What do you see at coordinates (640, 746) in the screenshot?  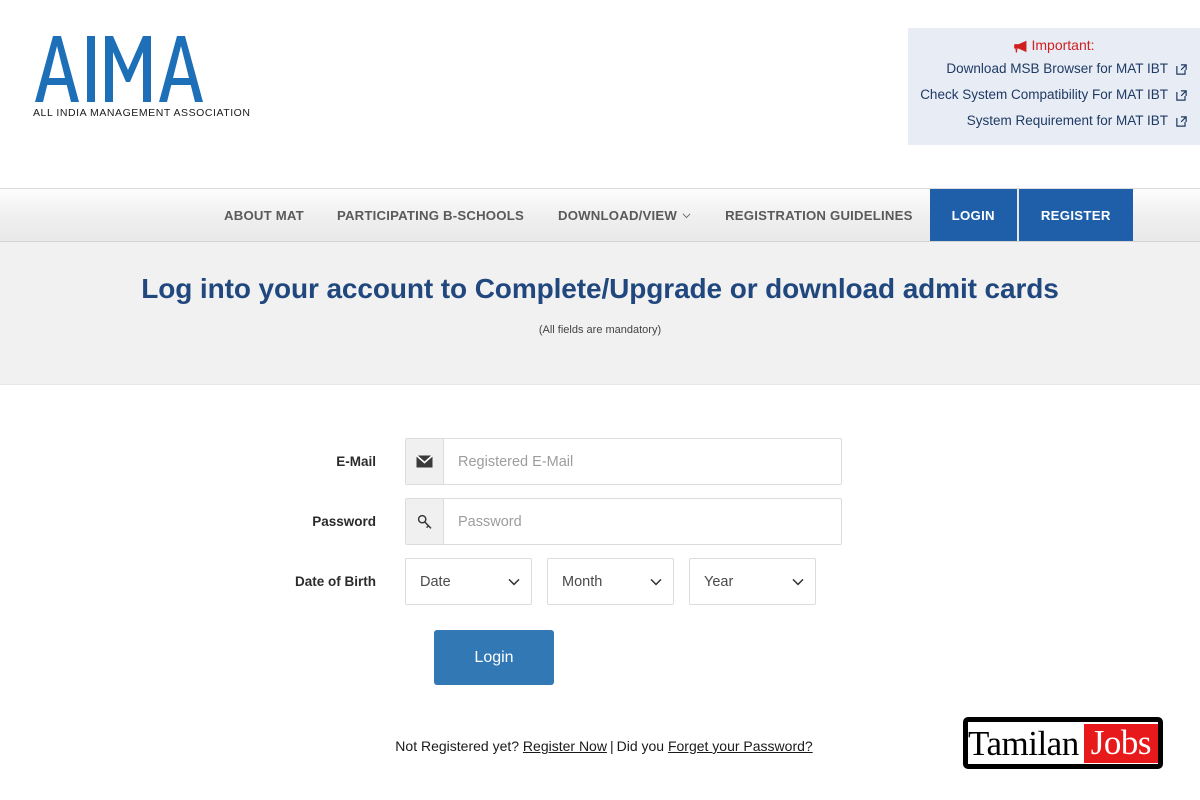 I see `did-you-text: Did you` at bounding box center [640, 746].